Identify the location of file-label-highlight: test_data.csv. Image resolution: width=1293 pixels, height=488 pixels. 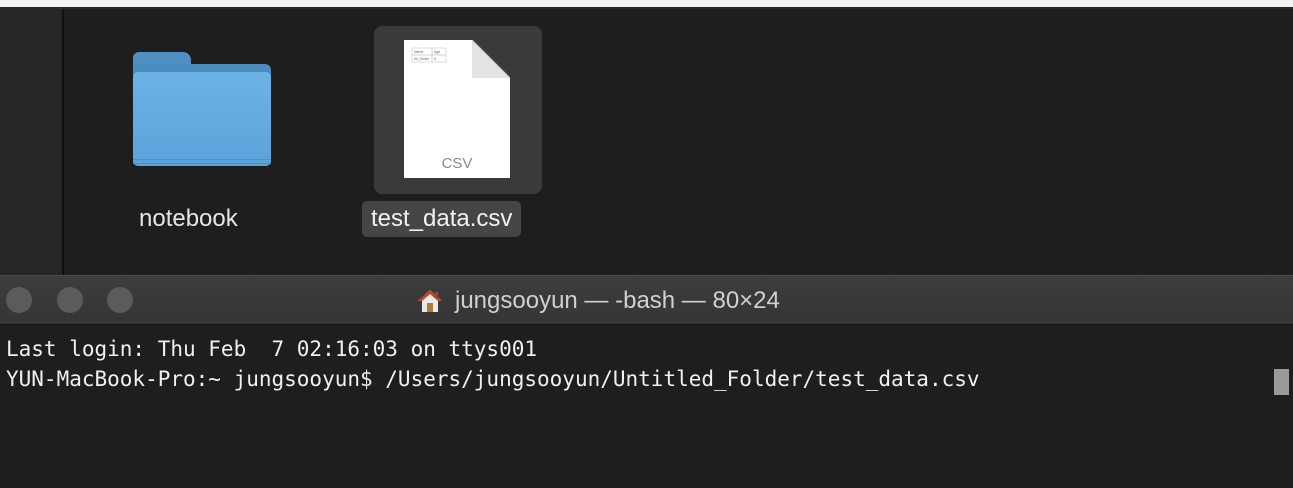
(442, 219).